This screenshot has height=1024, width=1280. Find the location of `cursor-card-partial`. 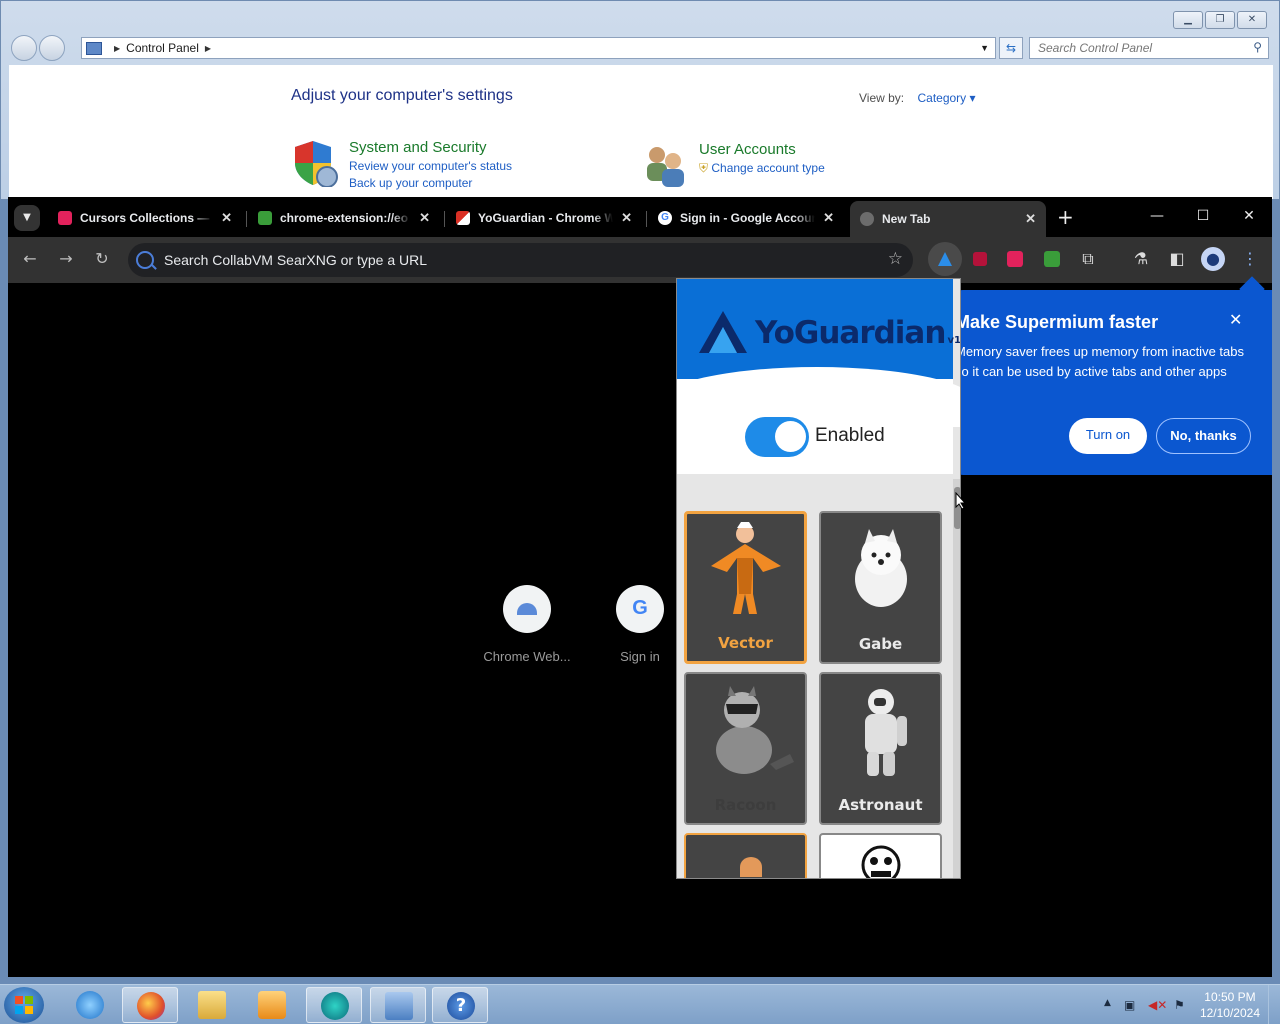

cursor-card-partial is located at coordinates (745, 855).